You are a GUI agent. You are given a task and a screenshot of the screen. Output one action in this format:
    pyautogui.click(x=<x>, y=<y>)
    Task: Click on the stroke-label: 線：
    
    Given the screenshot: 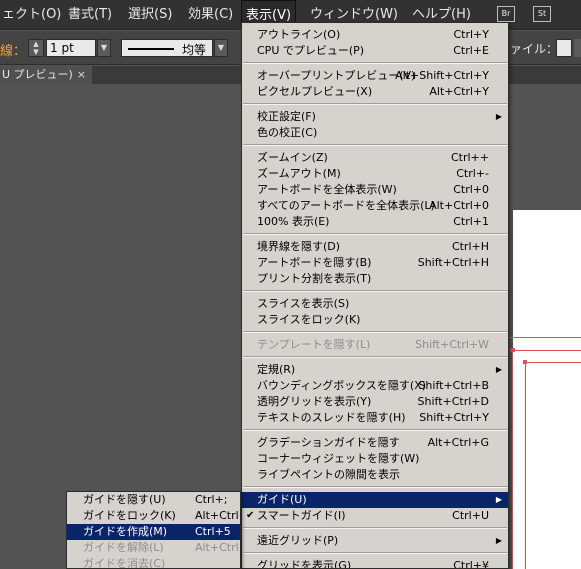 What is the action you would take?
    pyautogui.click(x=13, y=51)
    